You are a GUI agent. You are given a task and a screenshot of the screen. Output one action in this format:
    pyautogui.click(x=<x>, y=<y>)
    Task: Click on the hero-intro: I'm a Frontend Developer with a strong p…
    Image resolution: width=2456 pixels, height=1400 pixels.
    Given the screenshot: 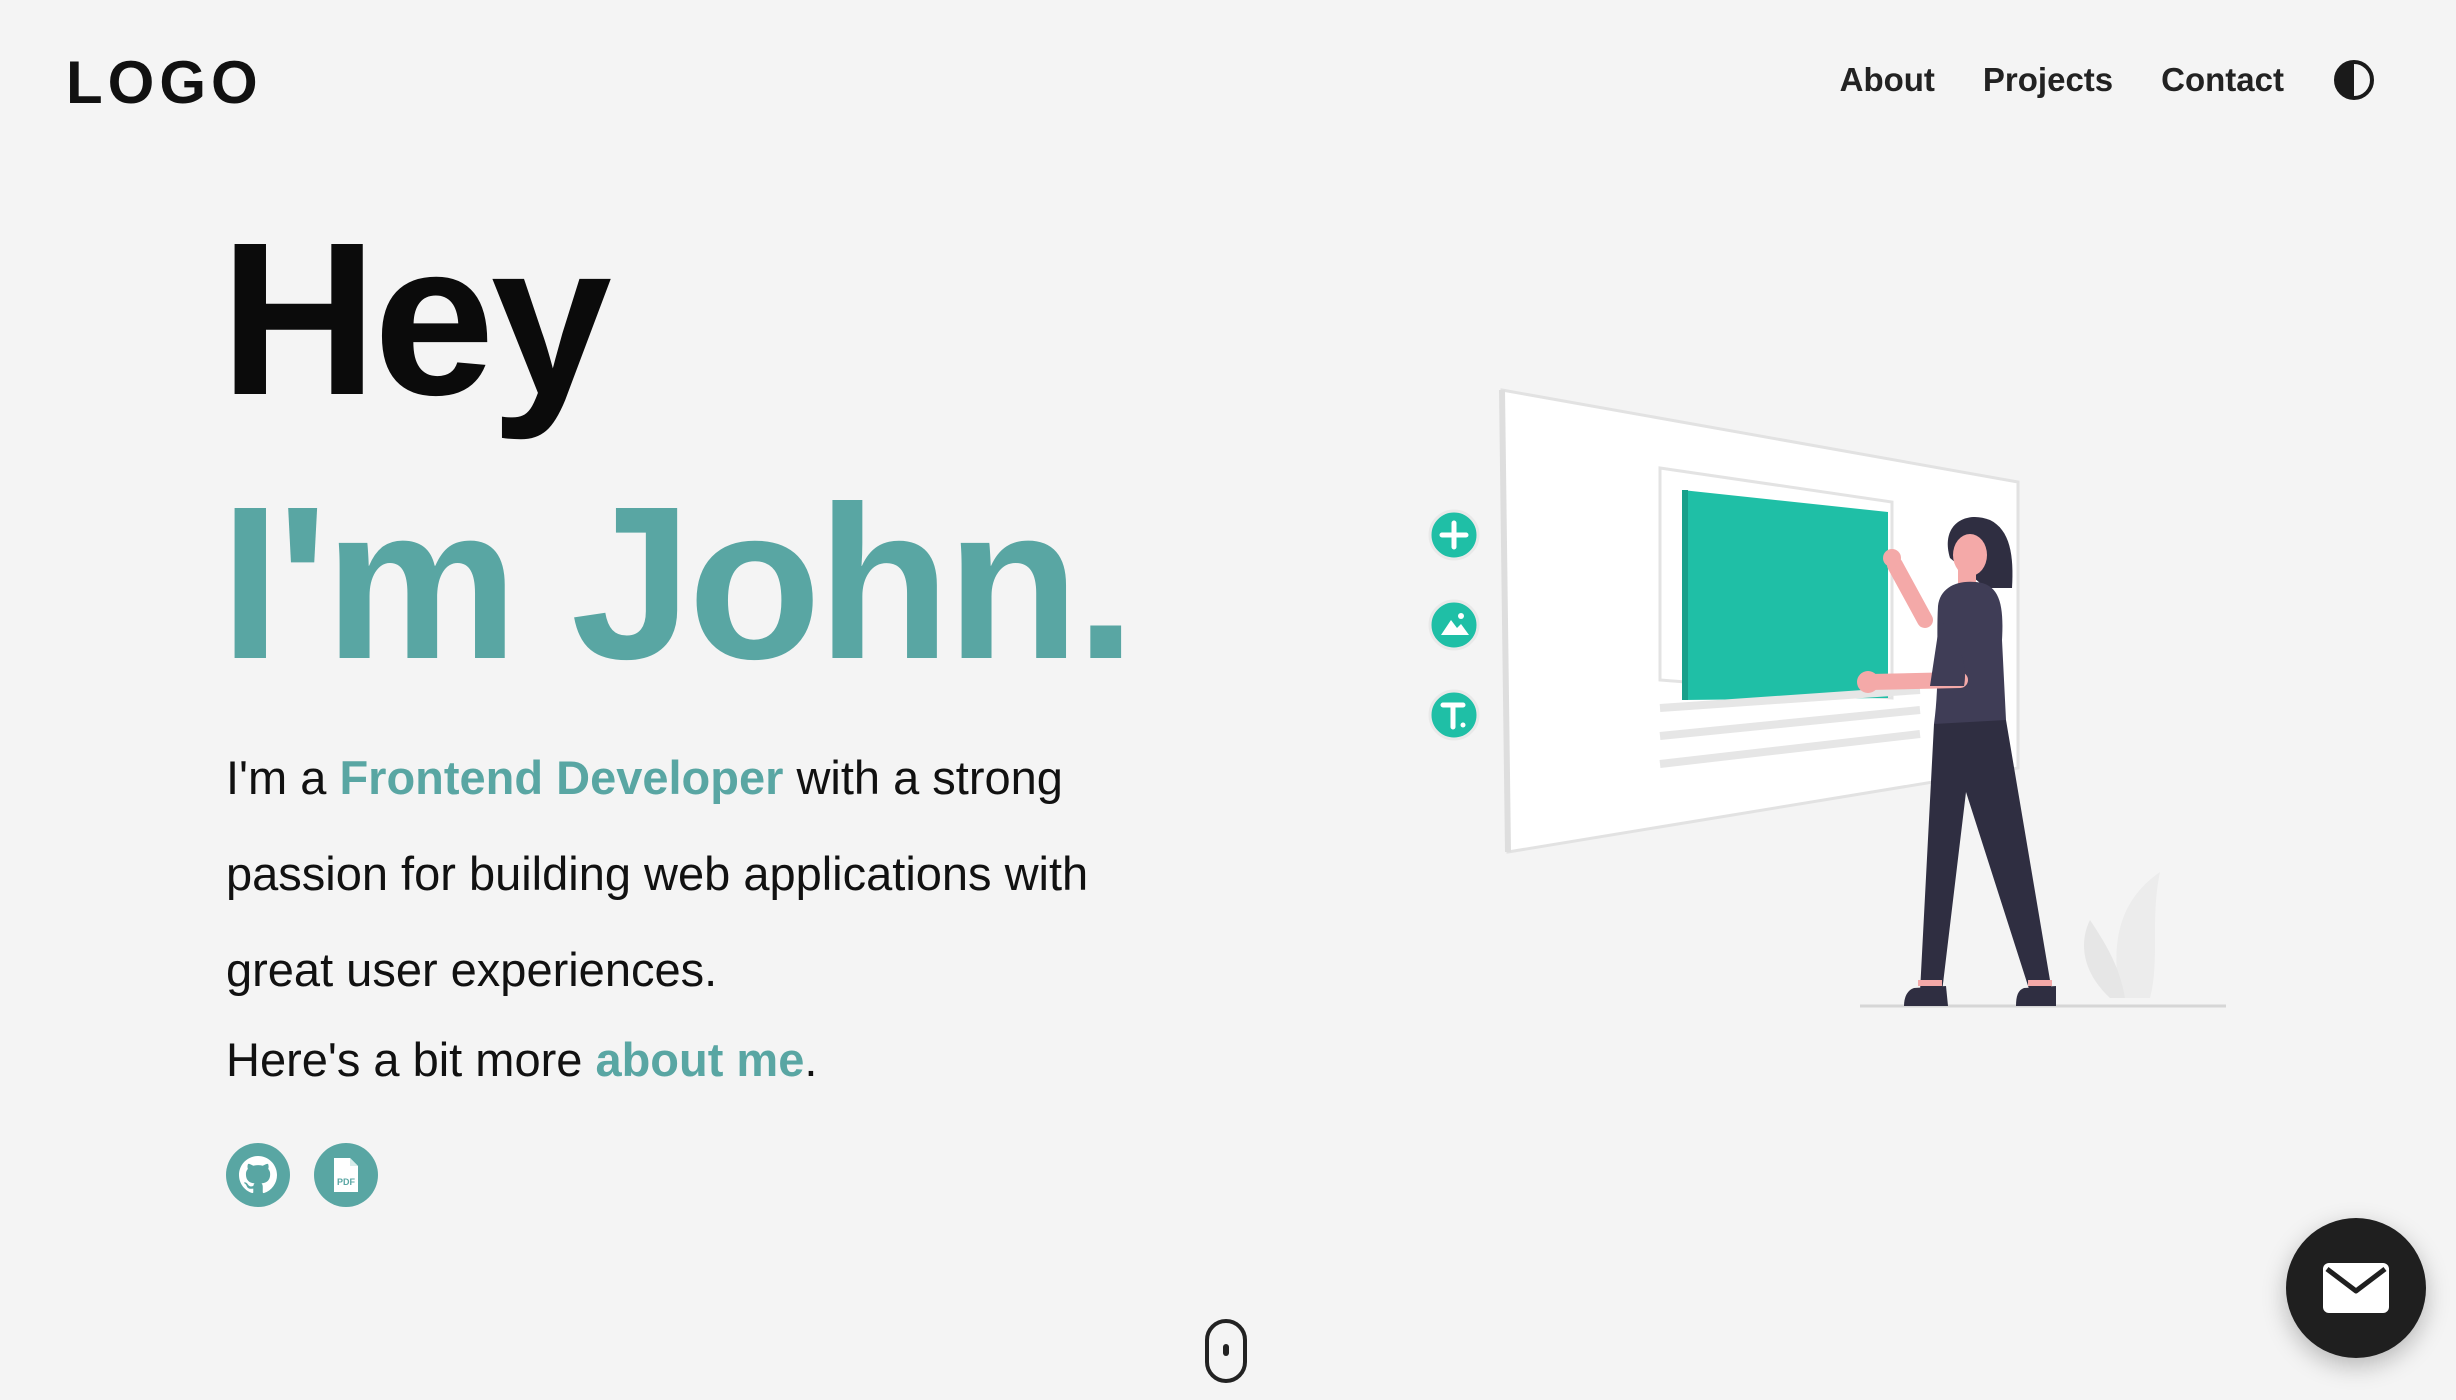 What is the action you would take?
    pyautogui.click(x=696, y=874)
    